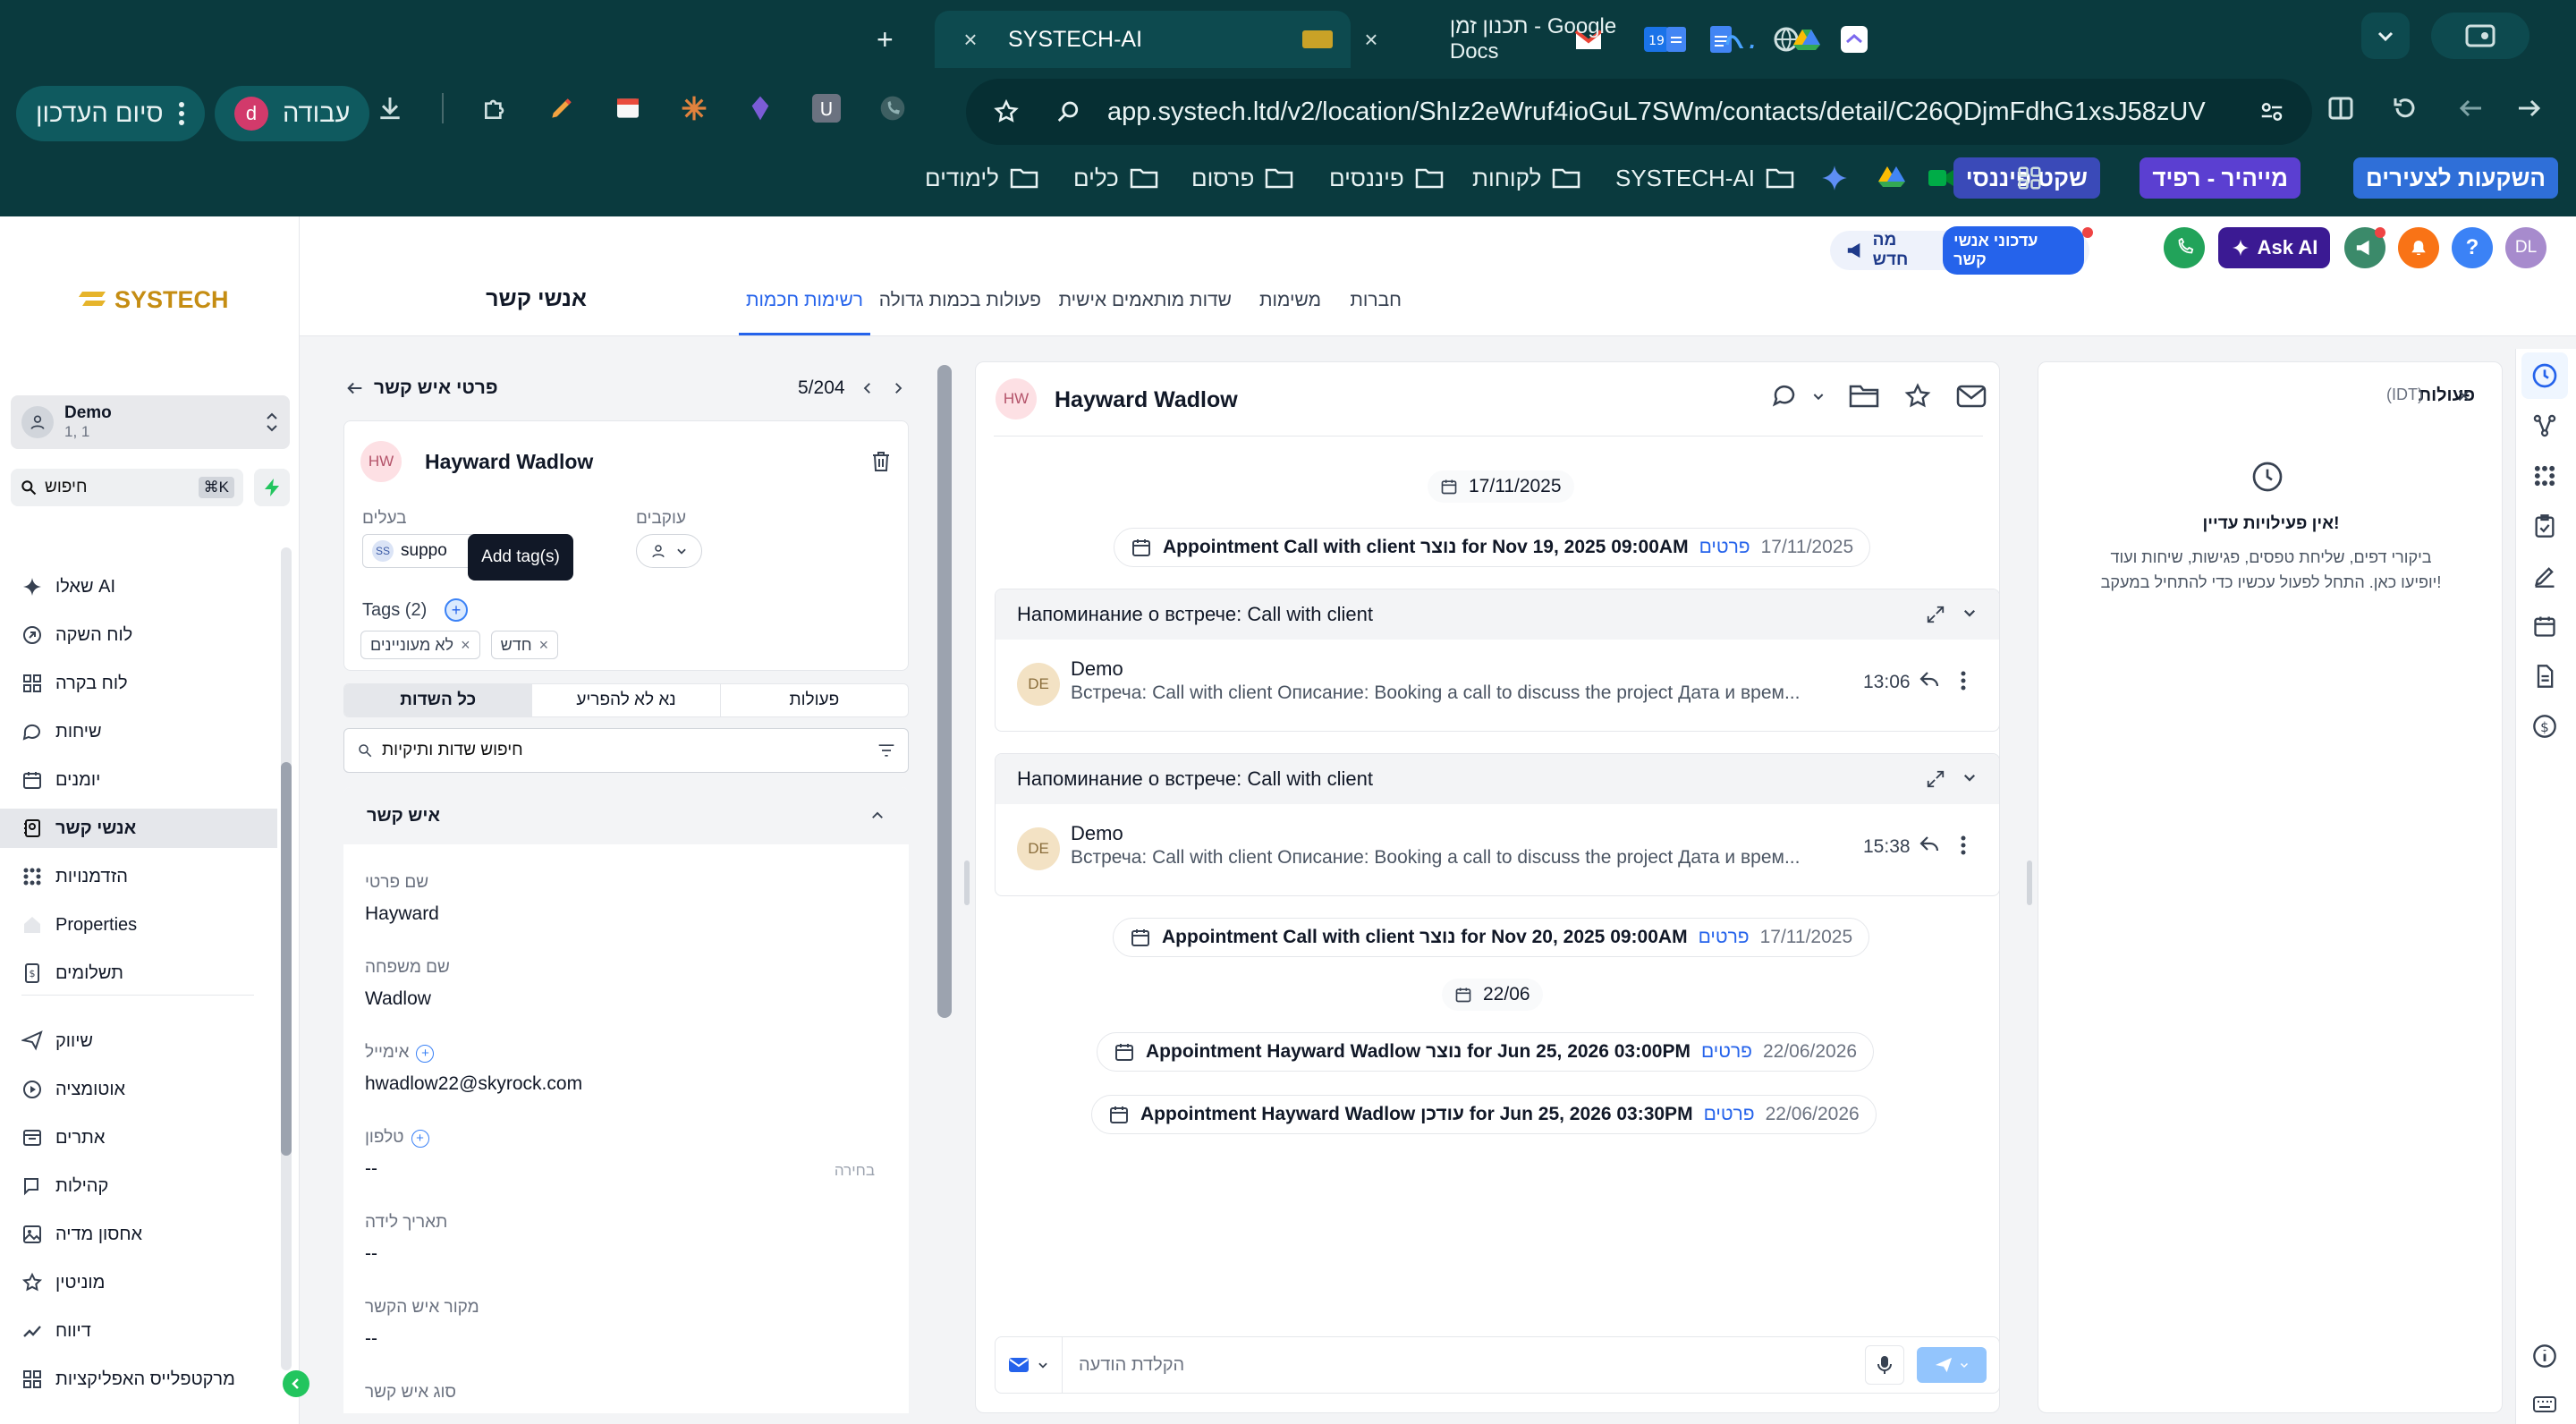 This screenshot has width=2576, height=1424. I want to click on gemini-bookmark-icon, so click(1834, 178).